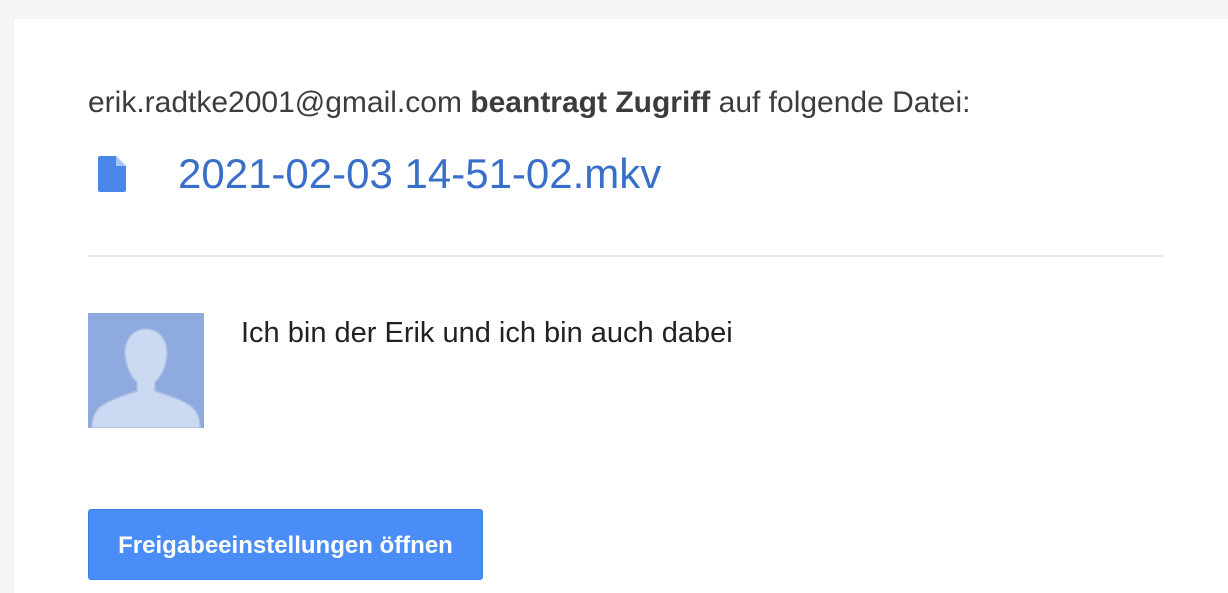 Image resolution: width=1228 pixels, height=593 pixels. I want to click on requester-email: erik.radtke2001@gmail.com, so click(275, 102).